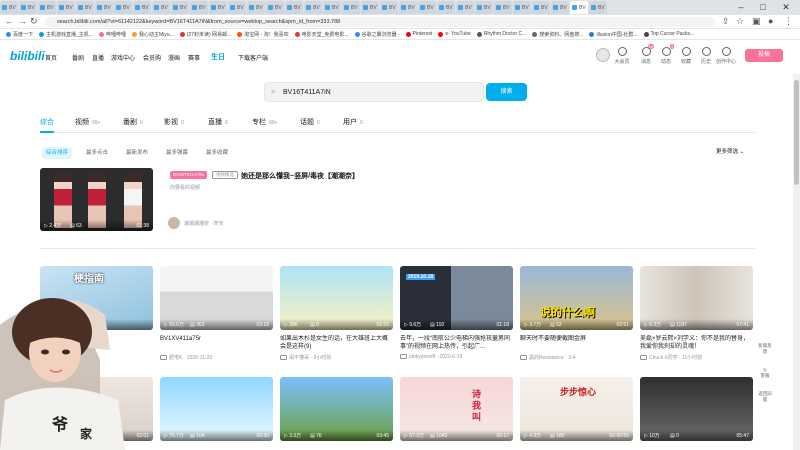 Image resolution: width=800 pixels, height=450 pixels. I want to click on nav-home: 首页, so click(51, 57).